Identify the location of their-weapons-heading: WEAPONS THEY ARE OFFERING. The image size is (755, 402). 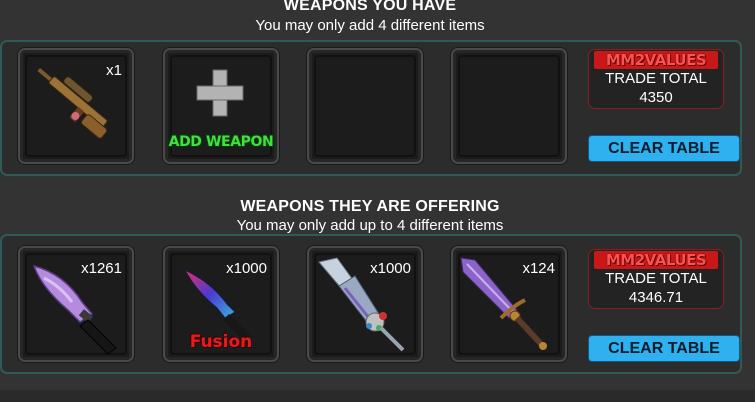
(370, 206).